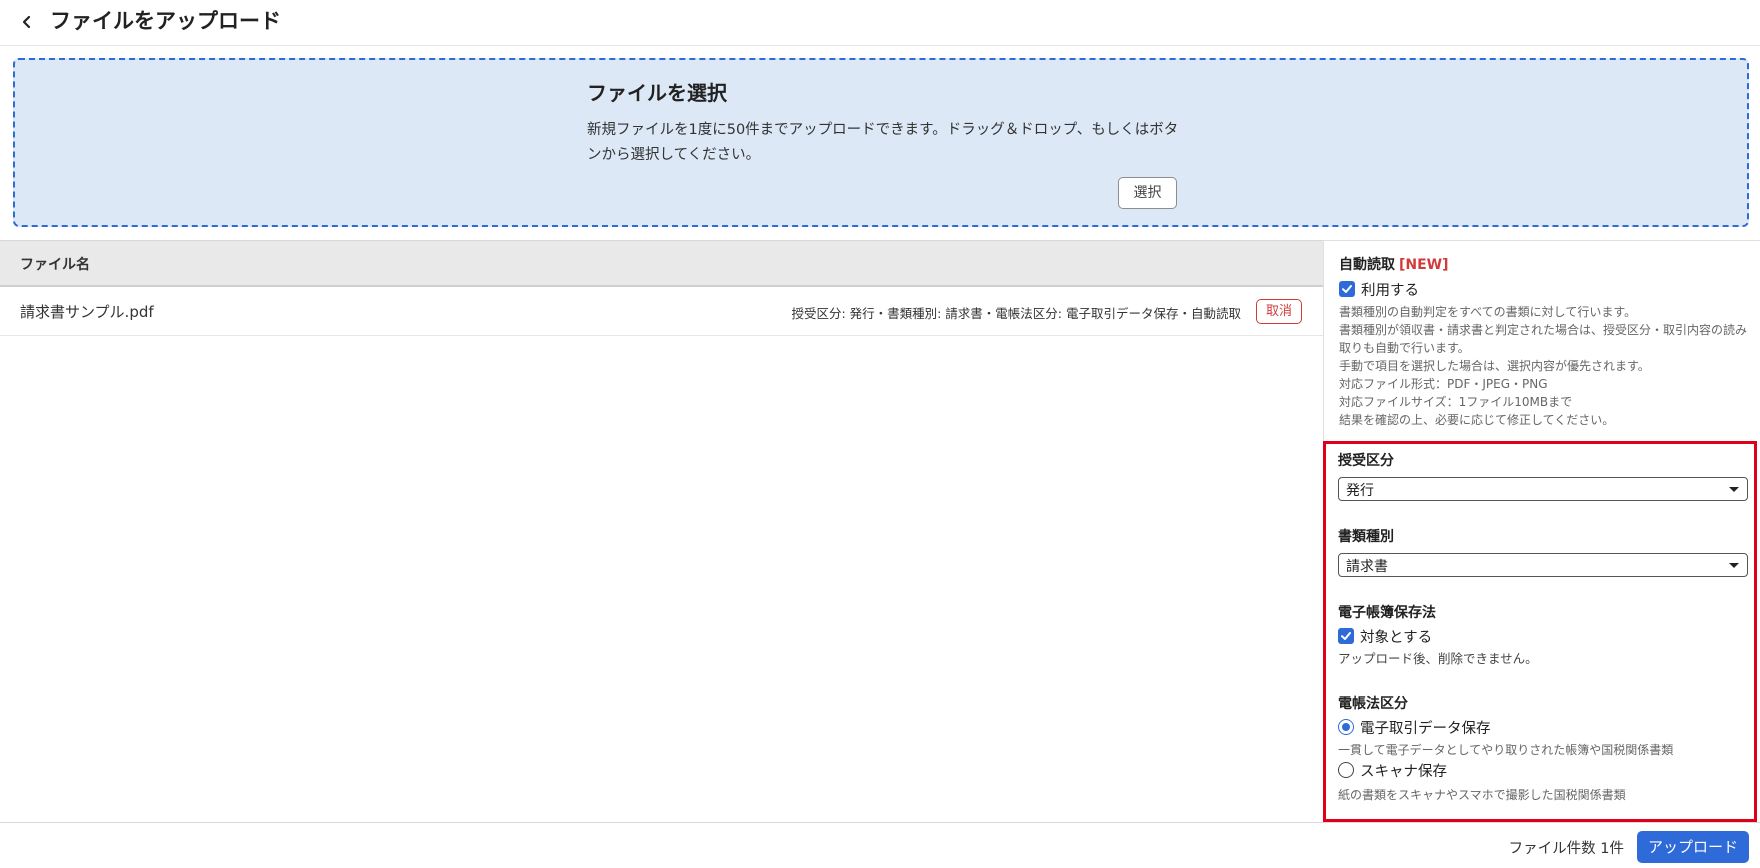 The image size is (1760, 868). I want to click on doc-type-field: 書類種別 請求書, so click(1543, 552).